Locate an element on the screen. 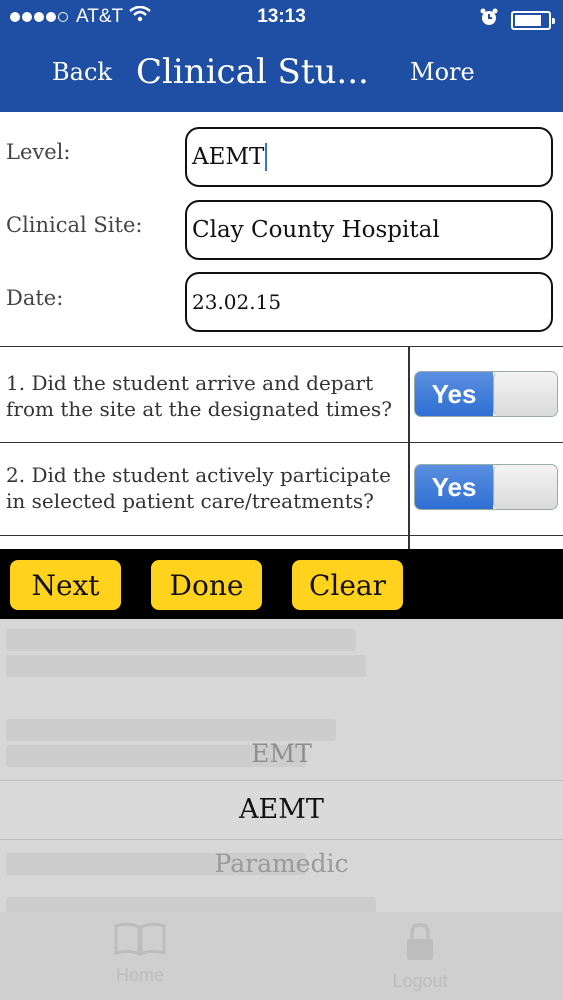 The width and height of the screenshot is (563, 1000). level-field: AEMT is located at coordinates (369, 157).